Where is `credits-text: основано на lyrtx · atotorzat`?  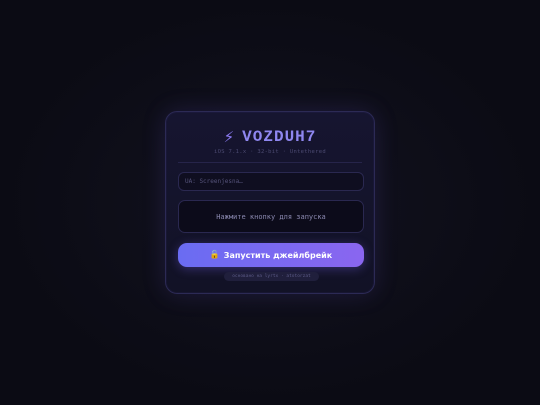
credits-text: основано на lyrtx · atotorzat is located at coordinates (271, 276).